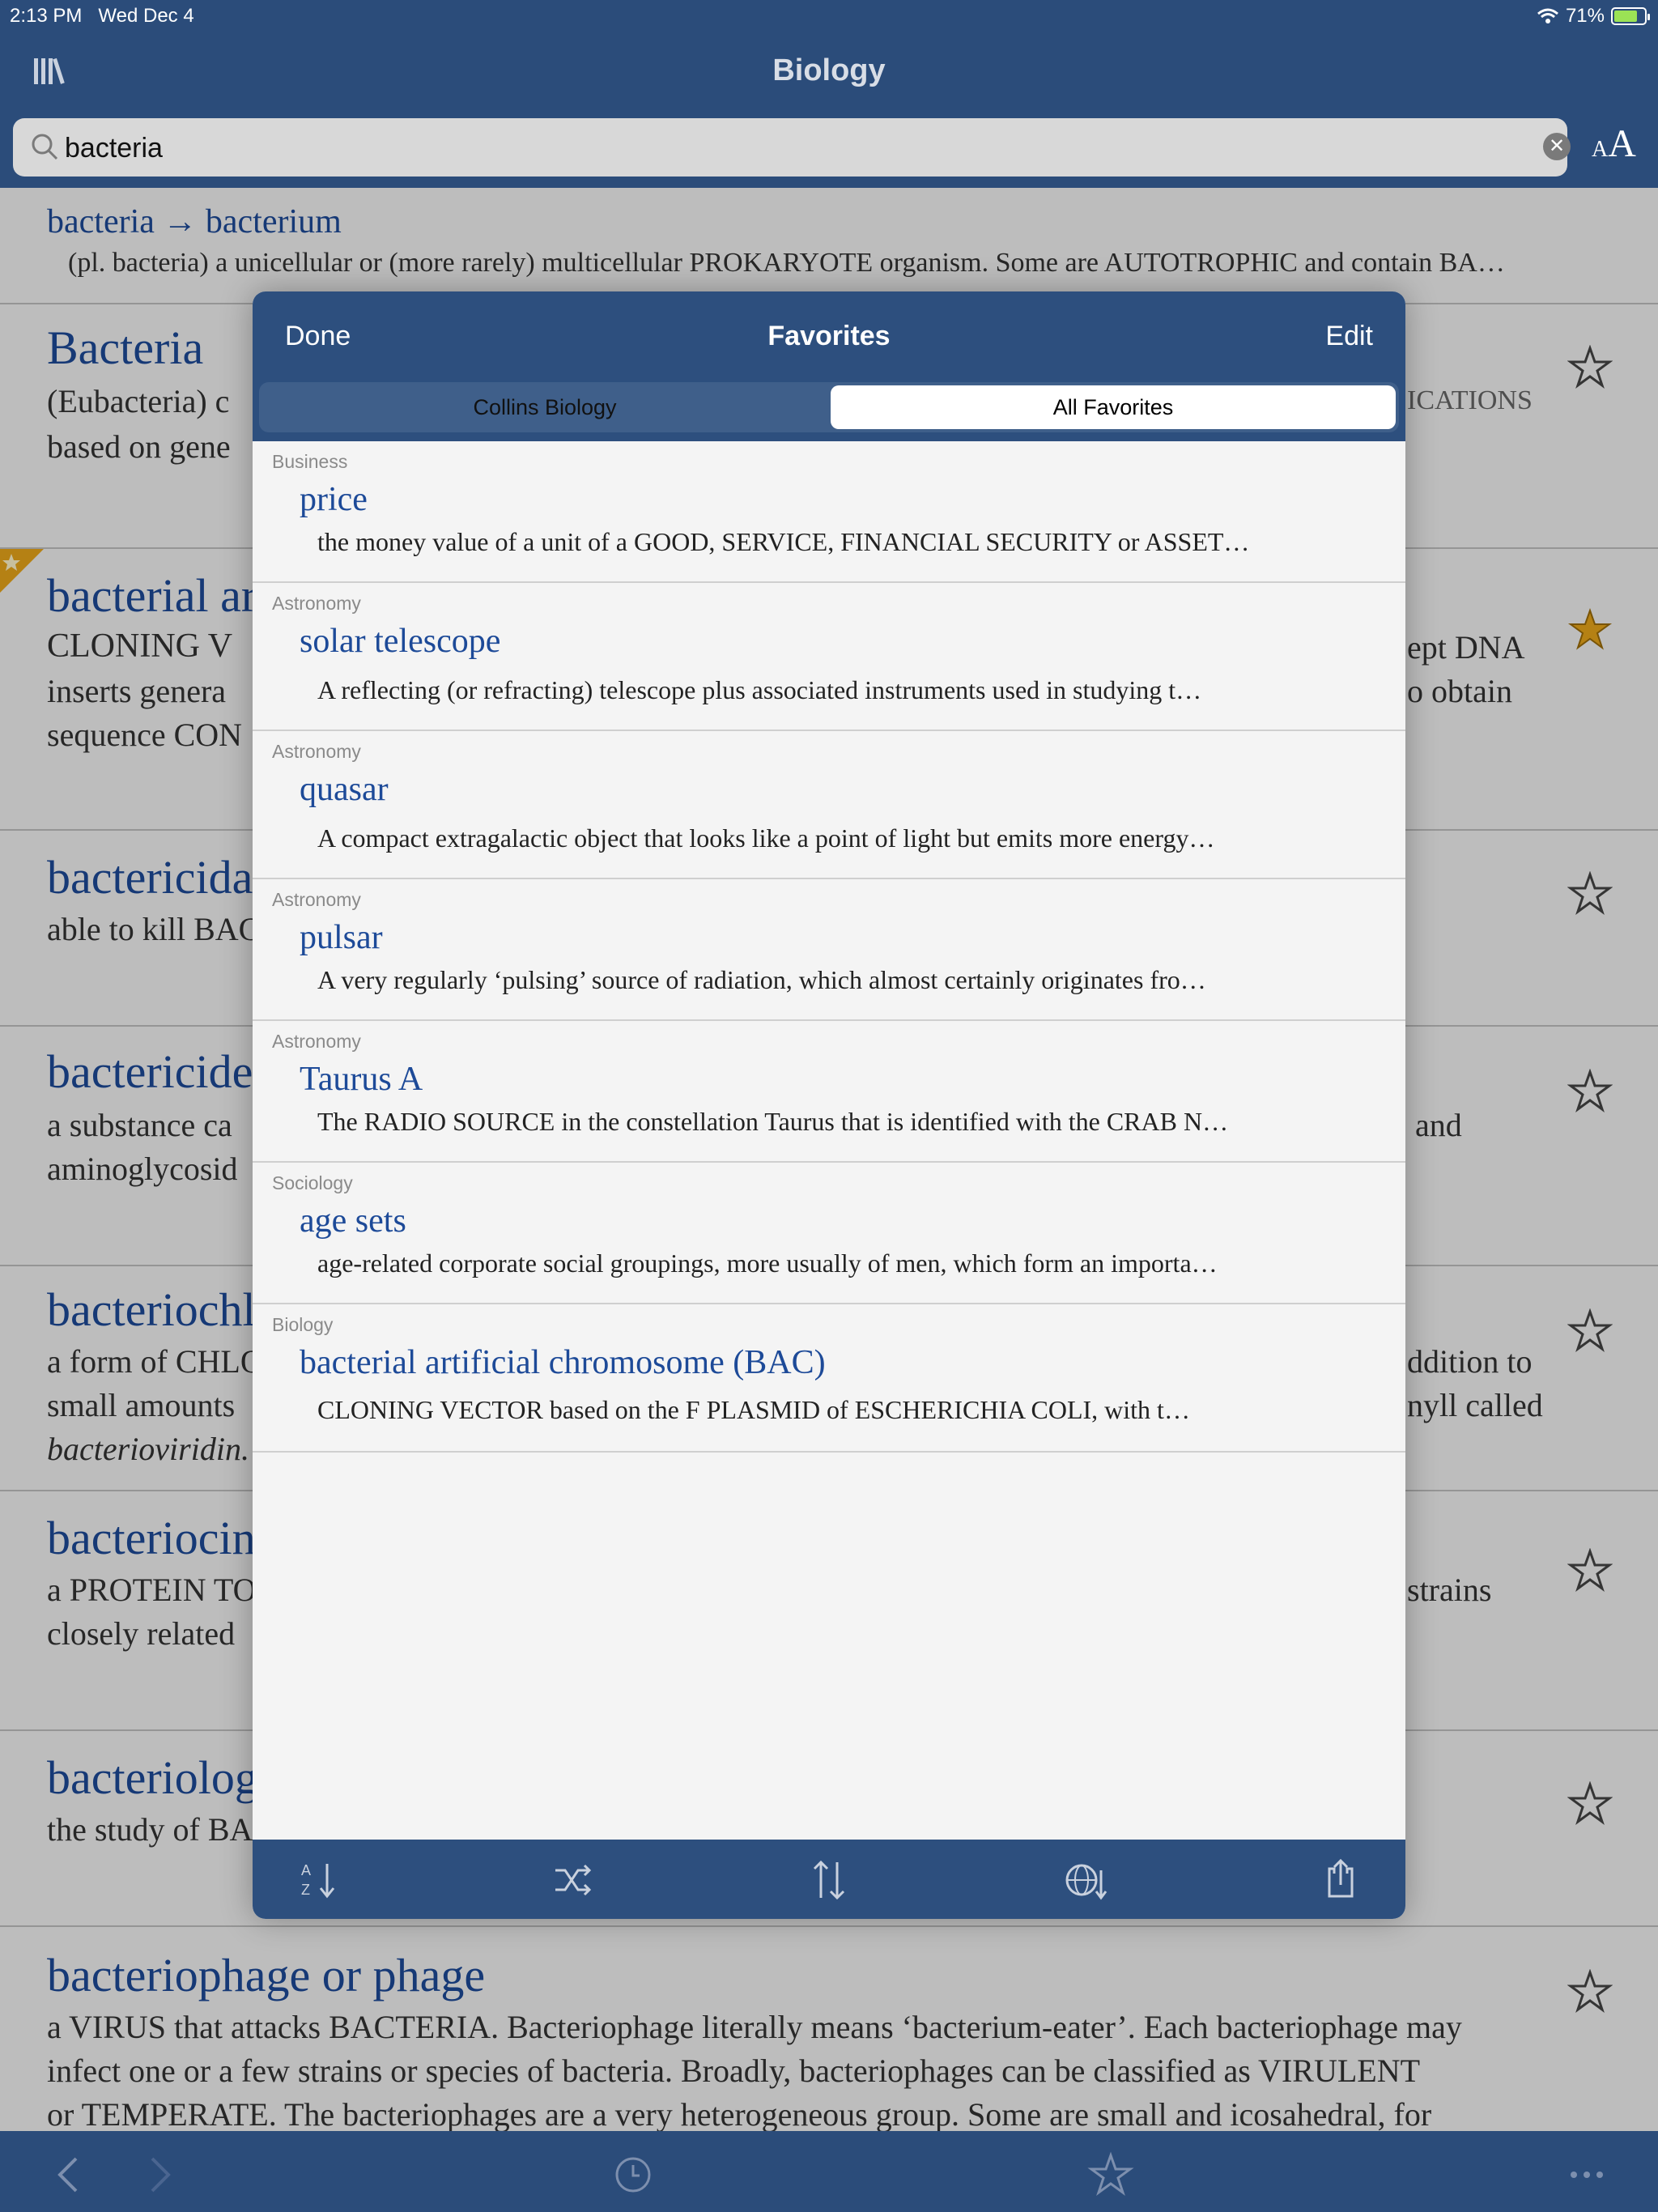 This screenshot has width=1658, height=2212. Describe the element at coordinates (310, 462) in the screenshot. I see `favorite-category: Business` at that location.